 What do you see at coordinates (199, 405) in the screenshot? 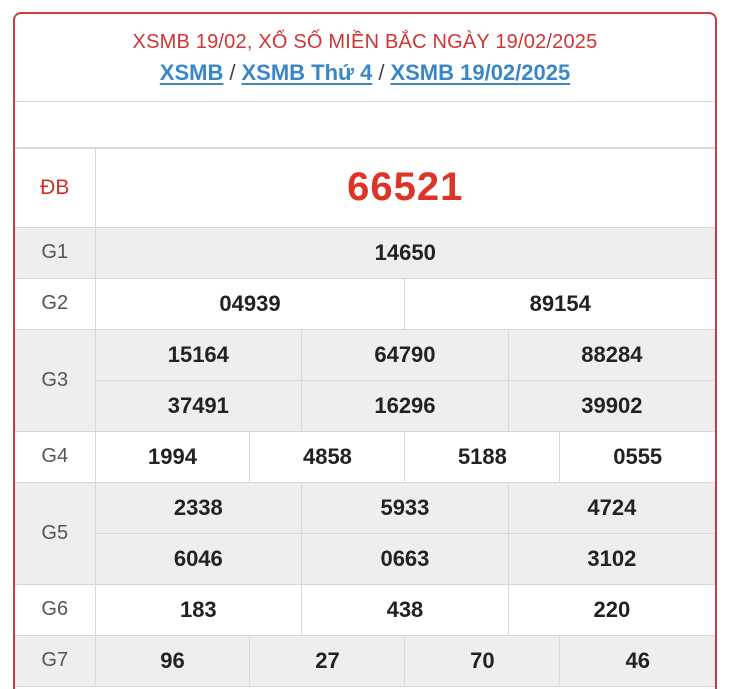
I see `prize-number: 37491` at bounding box center [199, 405].